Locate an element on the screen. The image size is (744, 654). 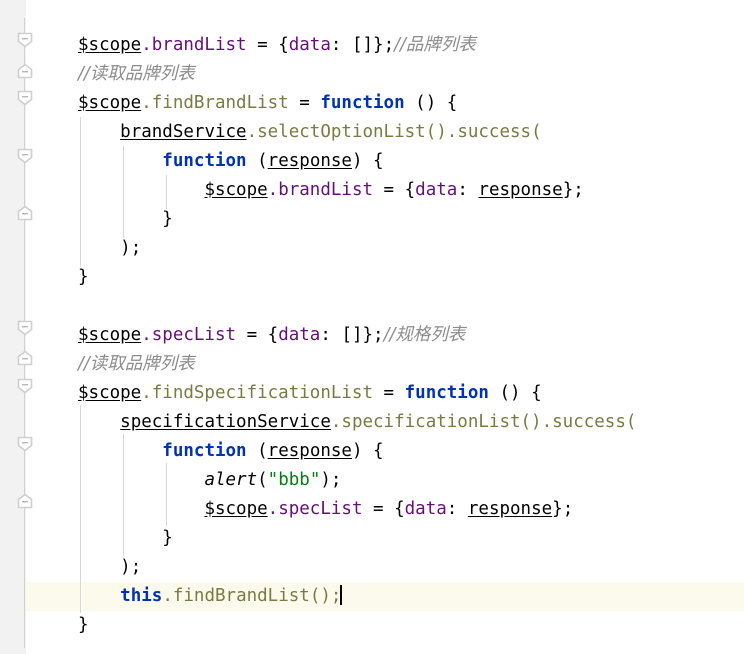
token-comment-spec-list: //规格列表 is located at coordinates (424, 335).